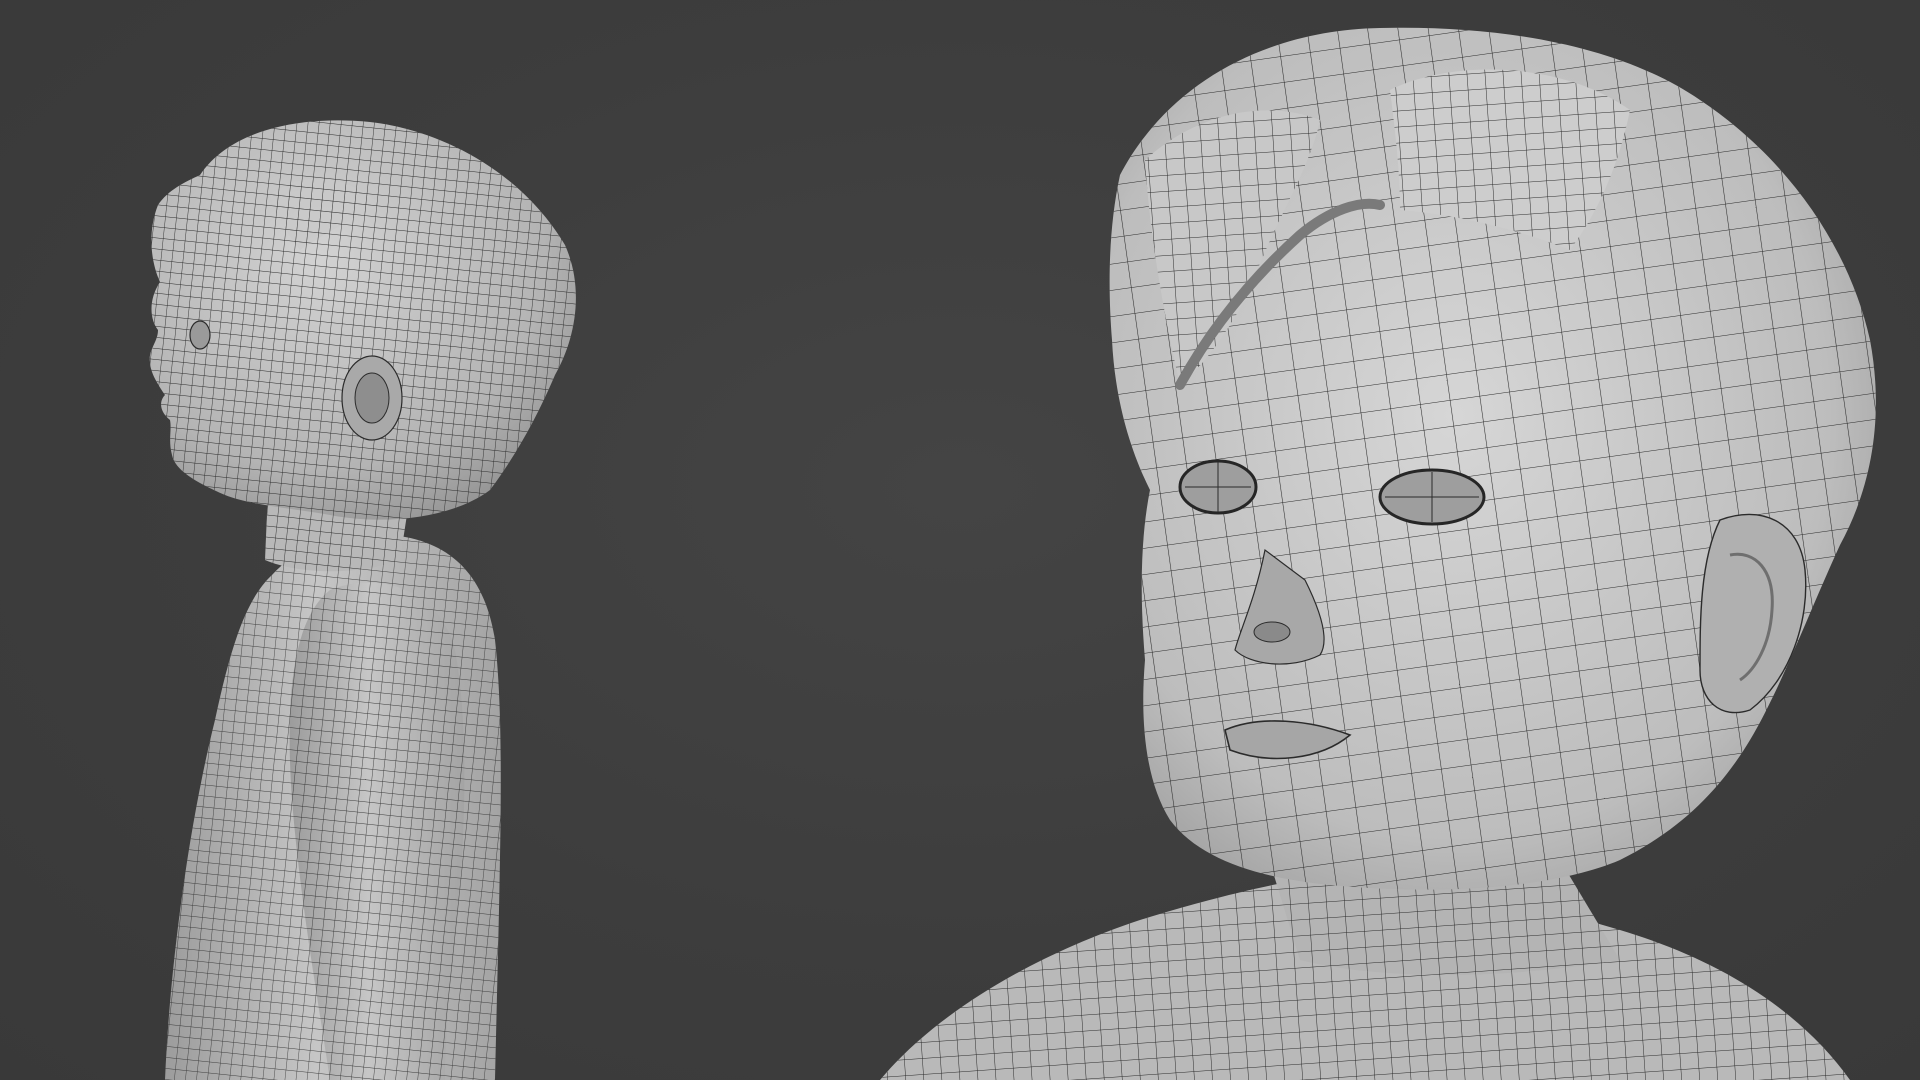  What do you see at coordinates (1753, 613) in the screenshot?
I see `closeup-ear` at bounding box center [1753, 613].